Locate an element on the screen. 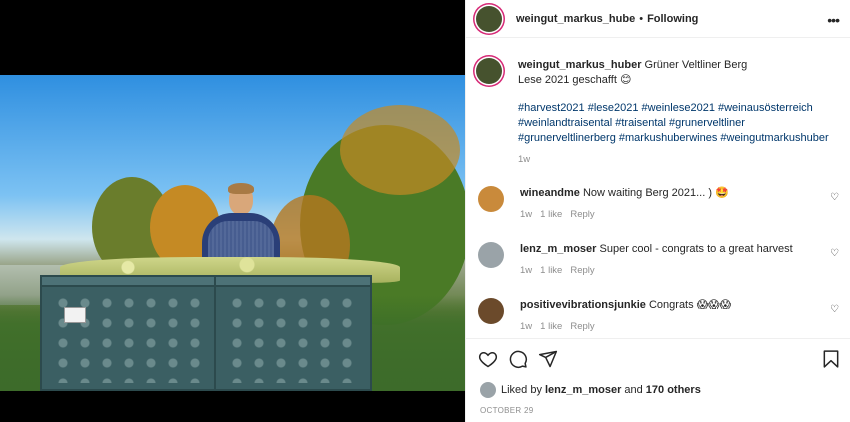 The image size is (850, 422). comment-icon is located at coordinates (518, 360).